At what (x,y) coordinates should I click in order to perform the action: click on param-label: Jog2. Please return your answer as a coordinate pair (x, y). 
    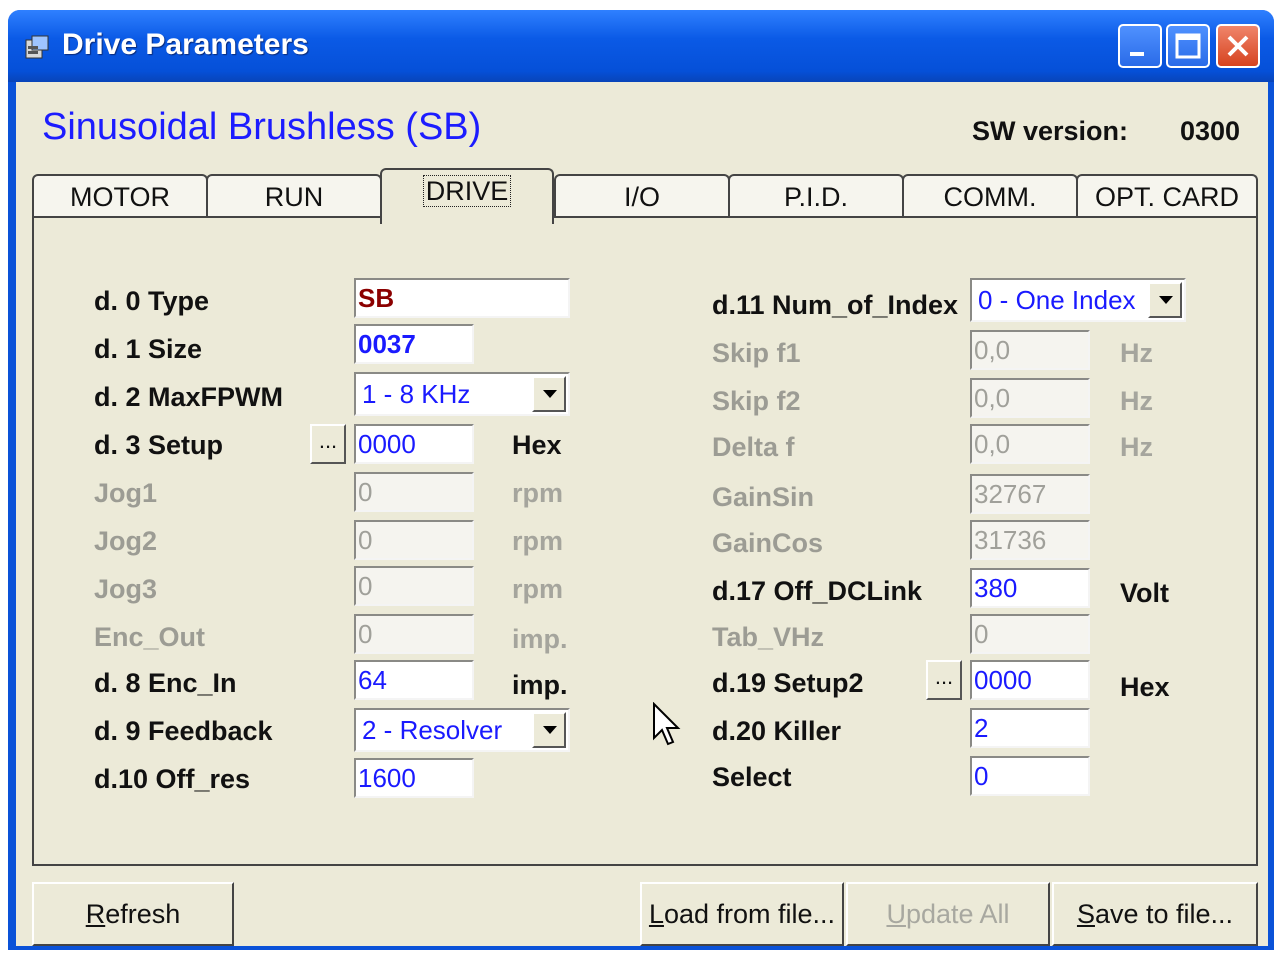
    Looking at the image, I should click on (126, 541).